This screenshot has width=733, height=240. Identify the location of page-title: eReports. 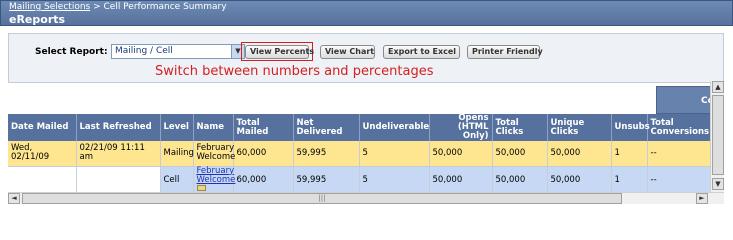
(37, 19).